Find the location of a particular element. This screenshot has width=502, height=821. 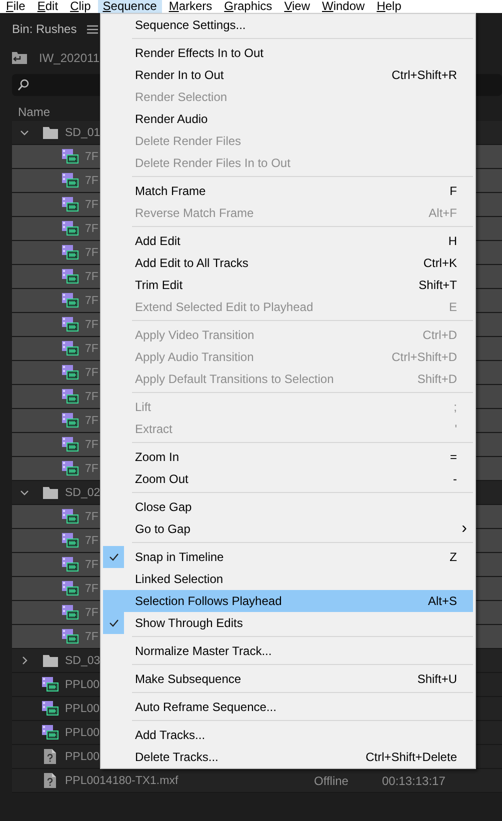

menu-bar-item: Sequence is located at coordinates (130, 6).